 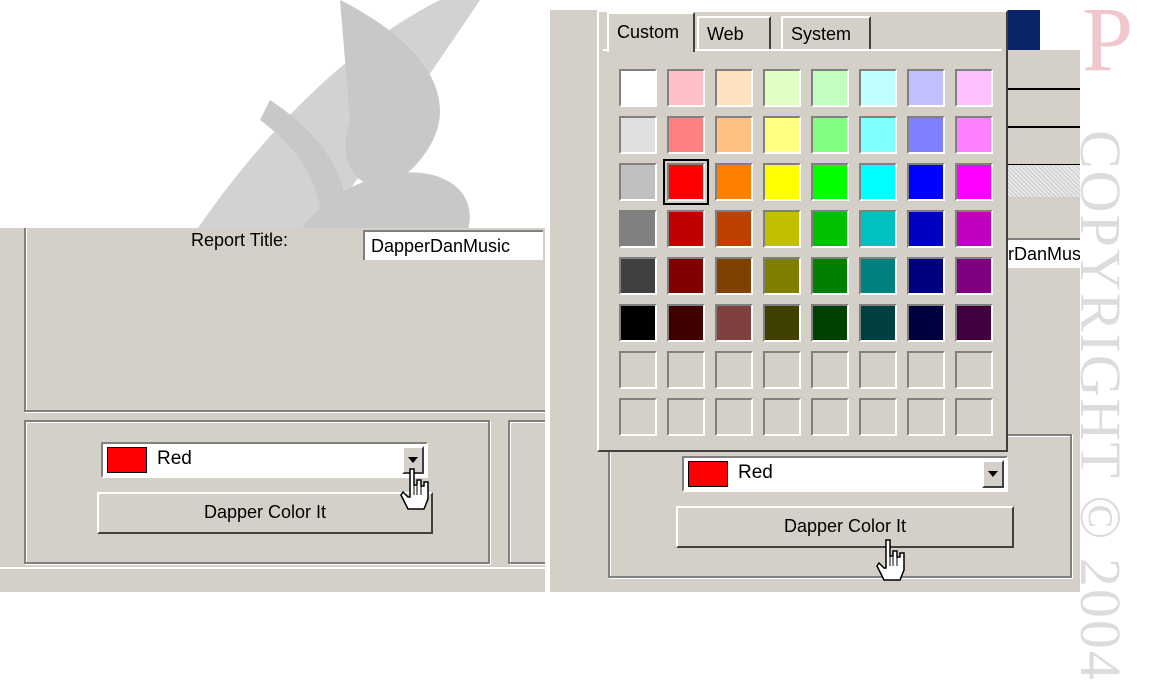 What do you see at coordinates (1108, 45) in the screenshot?
I see `watermark-logo-letter: P` at bounding box center [1108, 45].